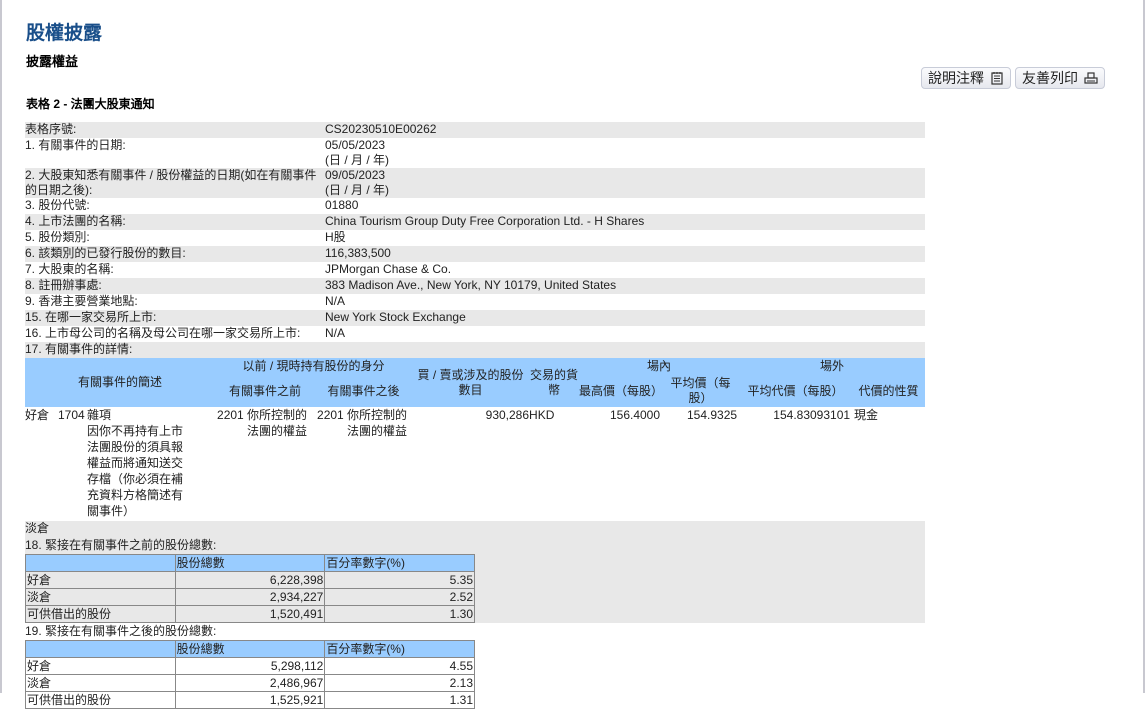 This screenshot has height=709, width=1145. I want to click on field-row: 6. 該類別的已發行股份的數目: 116,383,500, so click(475, 254).